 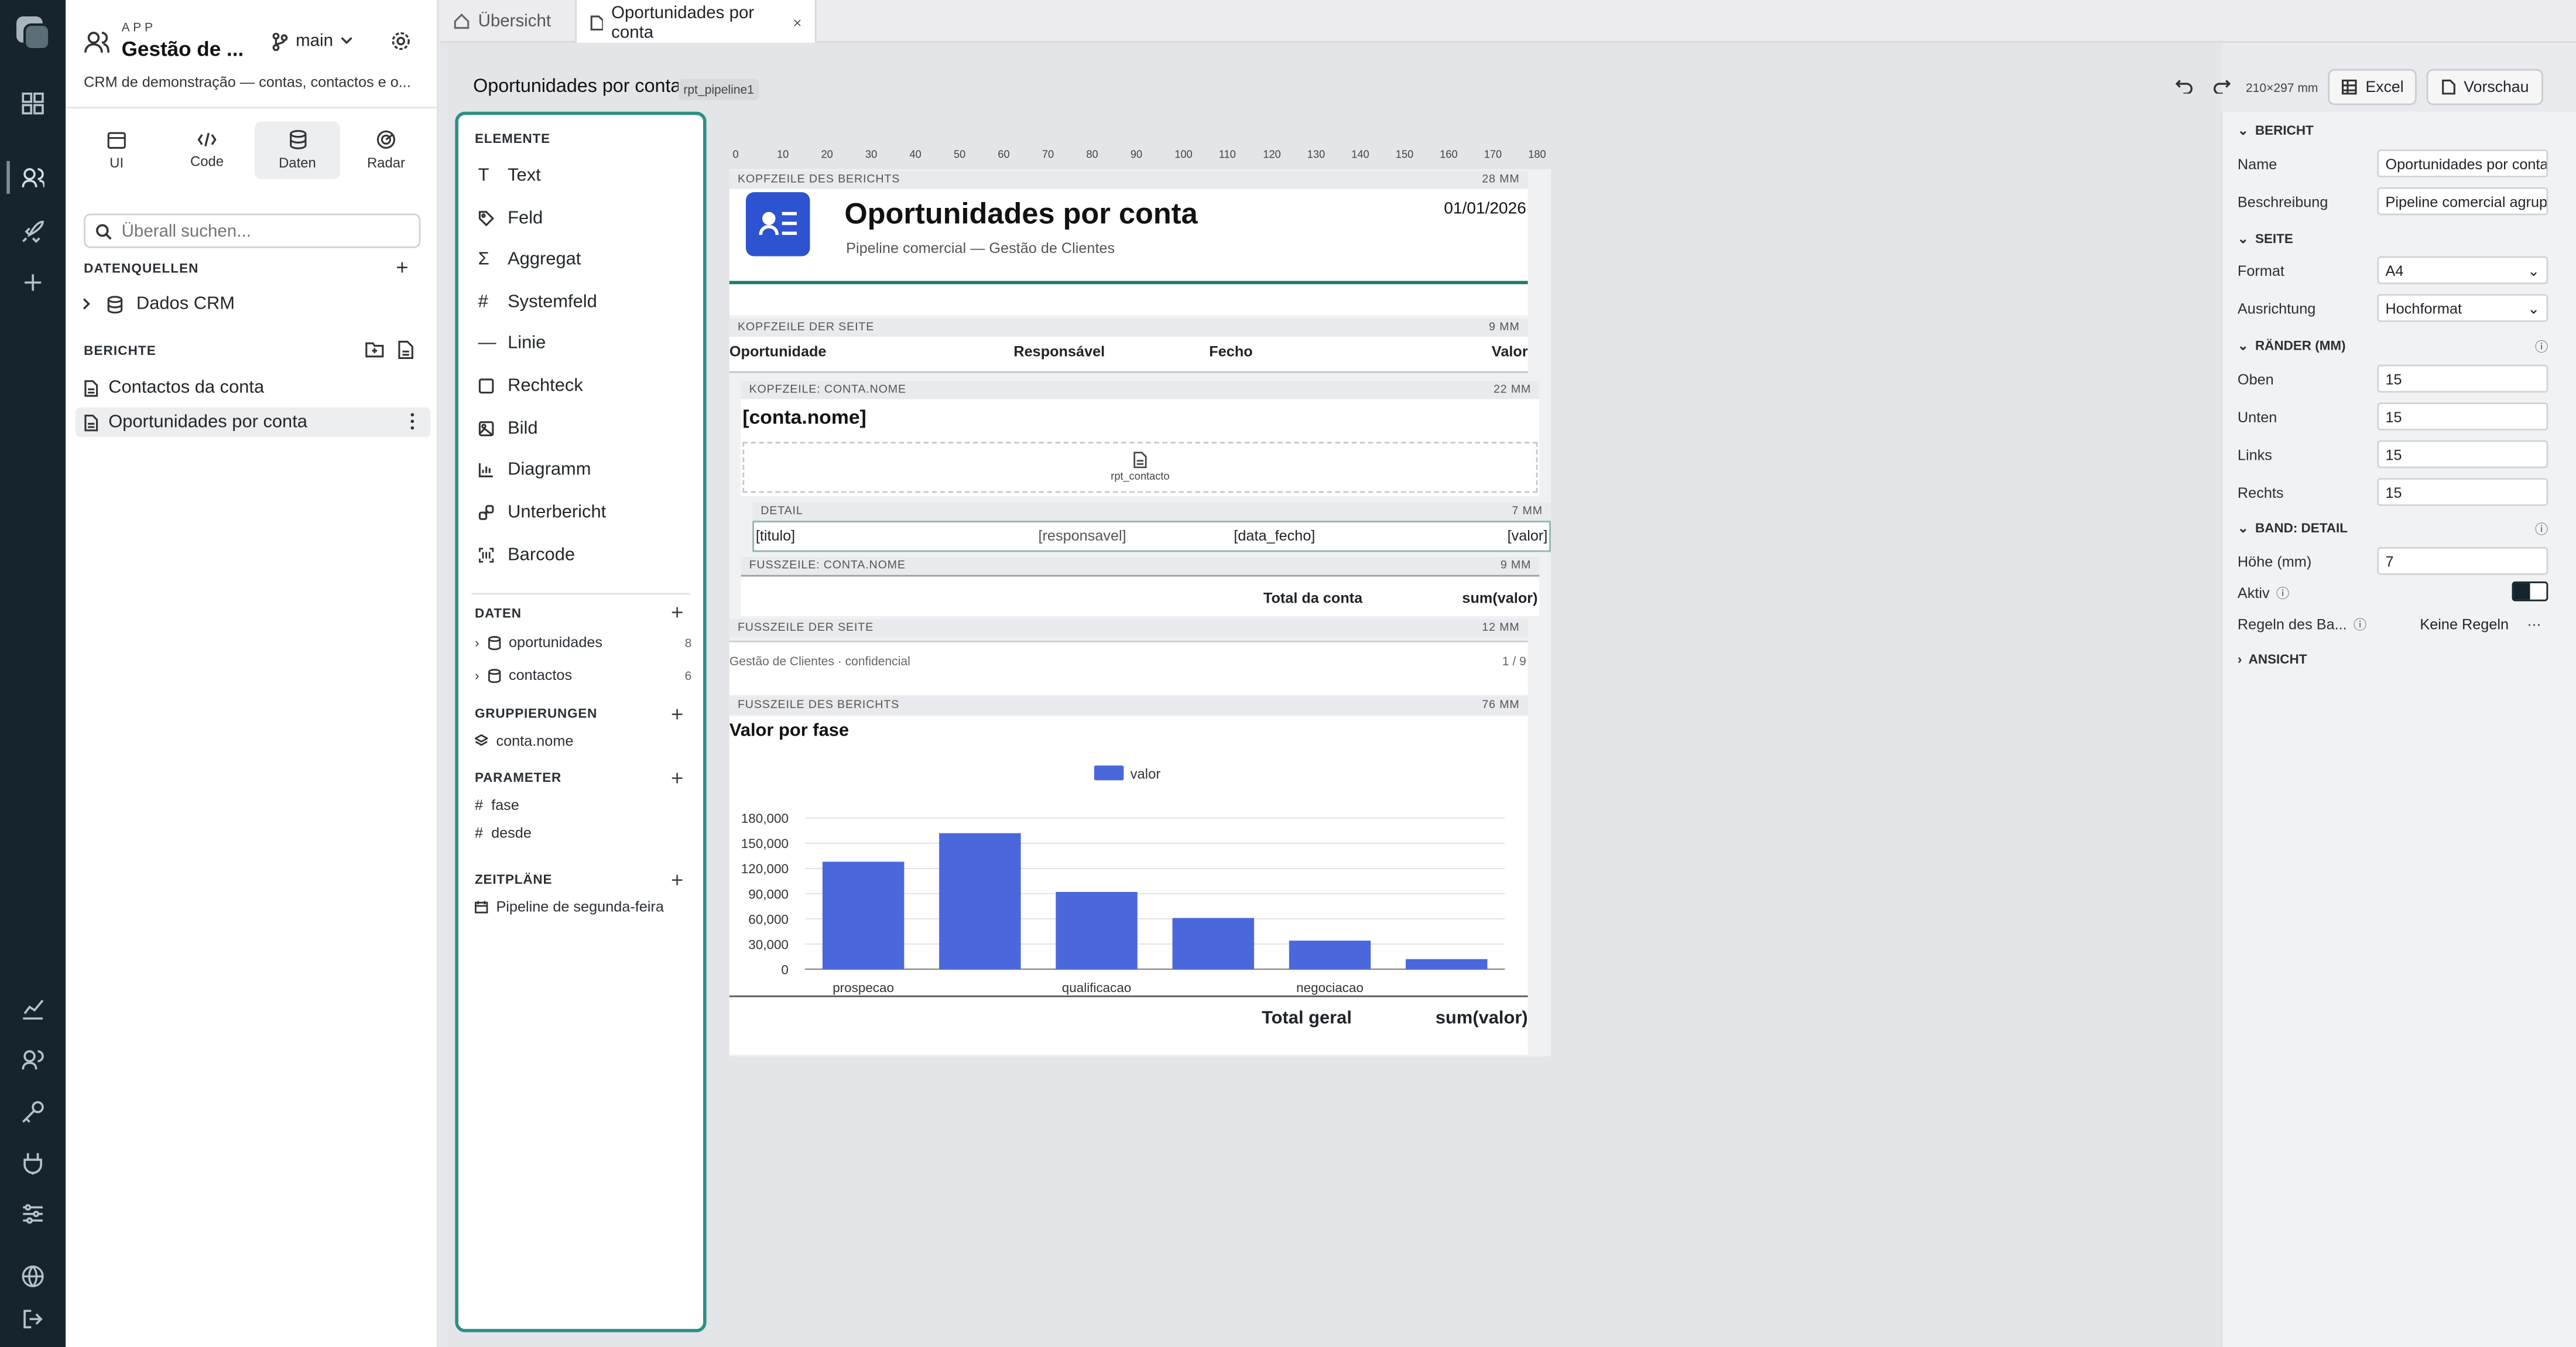 I want to click on add-data-button: +, so click(x=677, y=612).